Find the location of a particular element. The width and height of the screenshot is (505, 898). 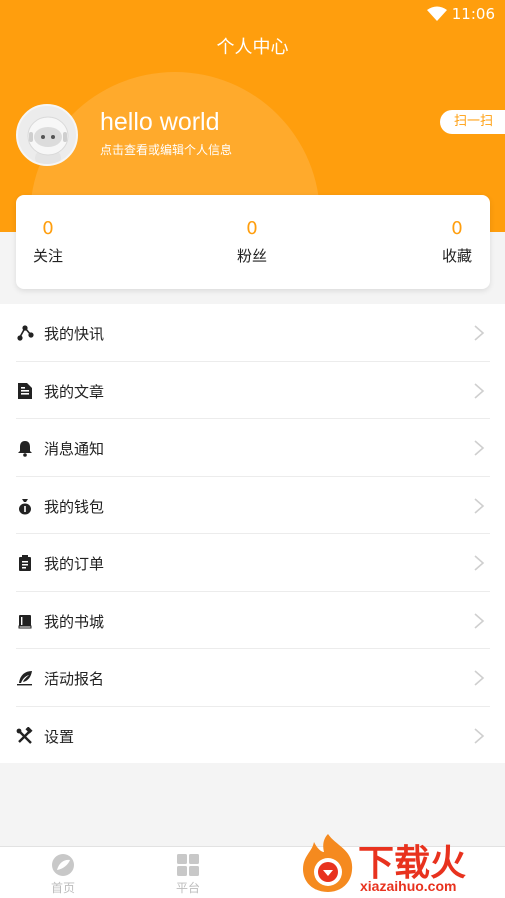

tools-icon is located at coordinates (24, 735).